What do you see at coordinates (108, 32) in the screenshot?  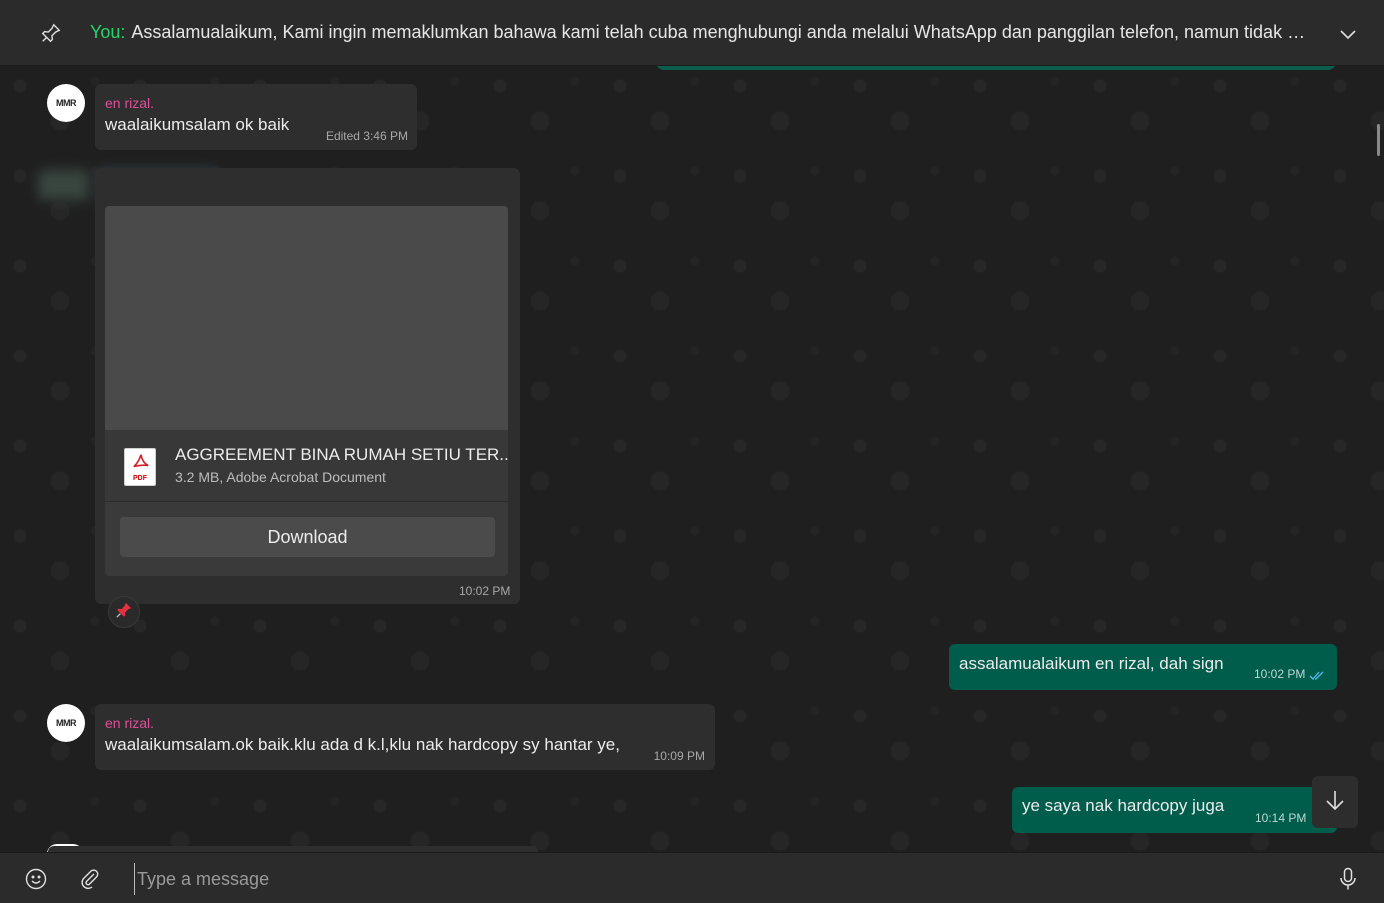 I see `pinned-sender-you: You:` at bounding box center [108, 32].